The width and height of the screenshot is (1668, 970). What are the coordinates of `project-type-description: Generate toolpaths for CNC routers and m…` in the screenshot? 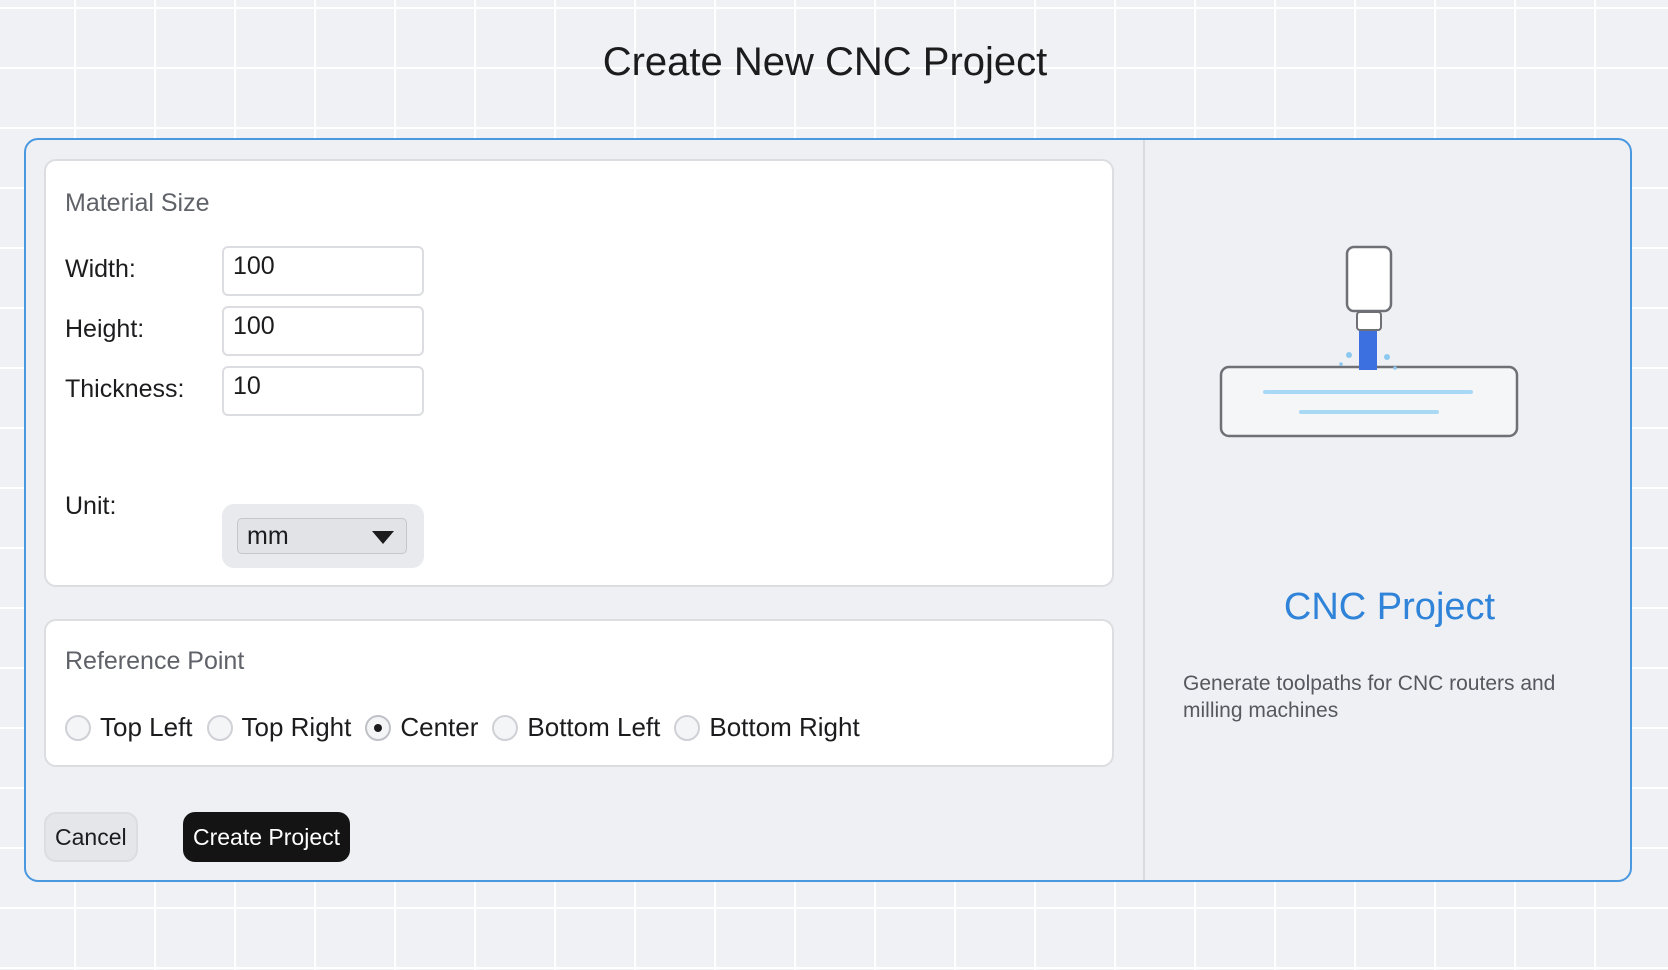 It's located at (1369, 697).